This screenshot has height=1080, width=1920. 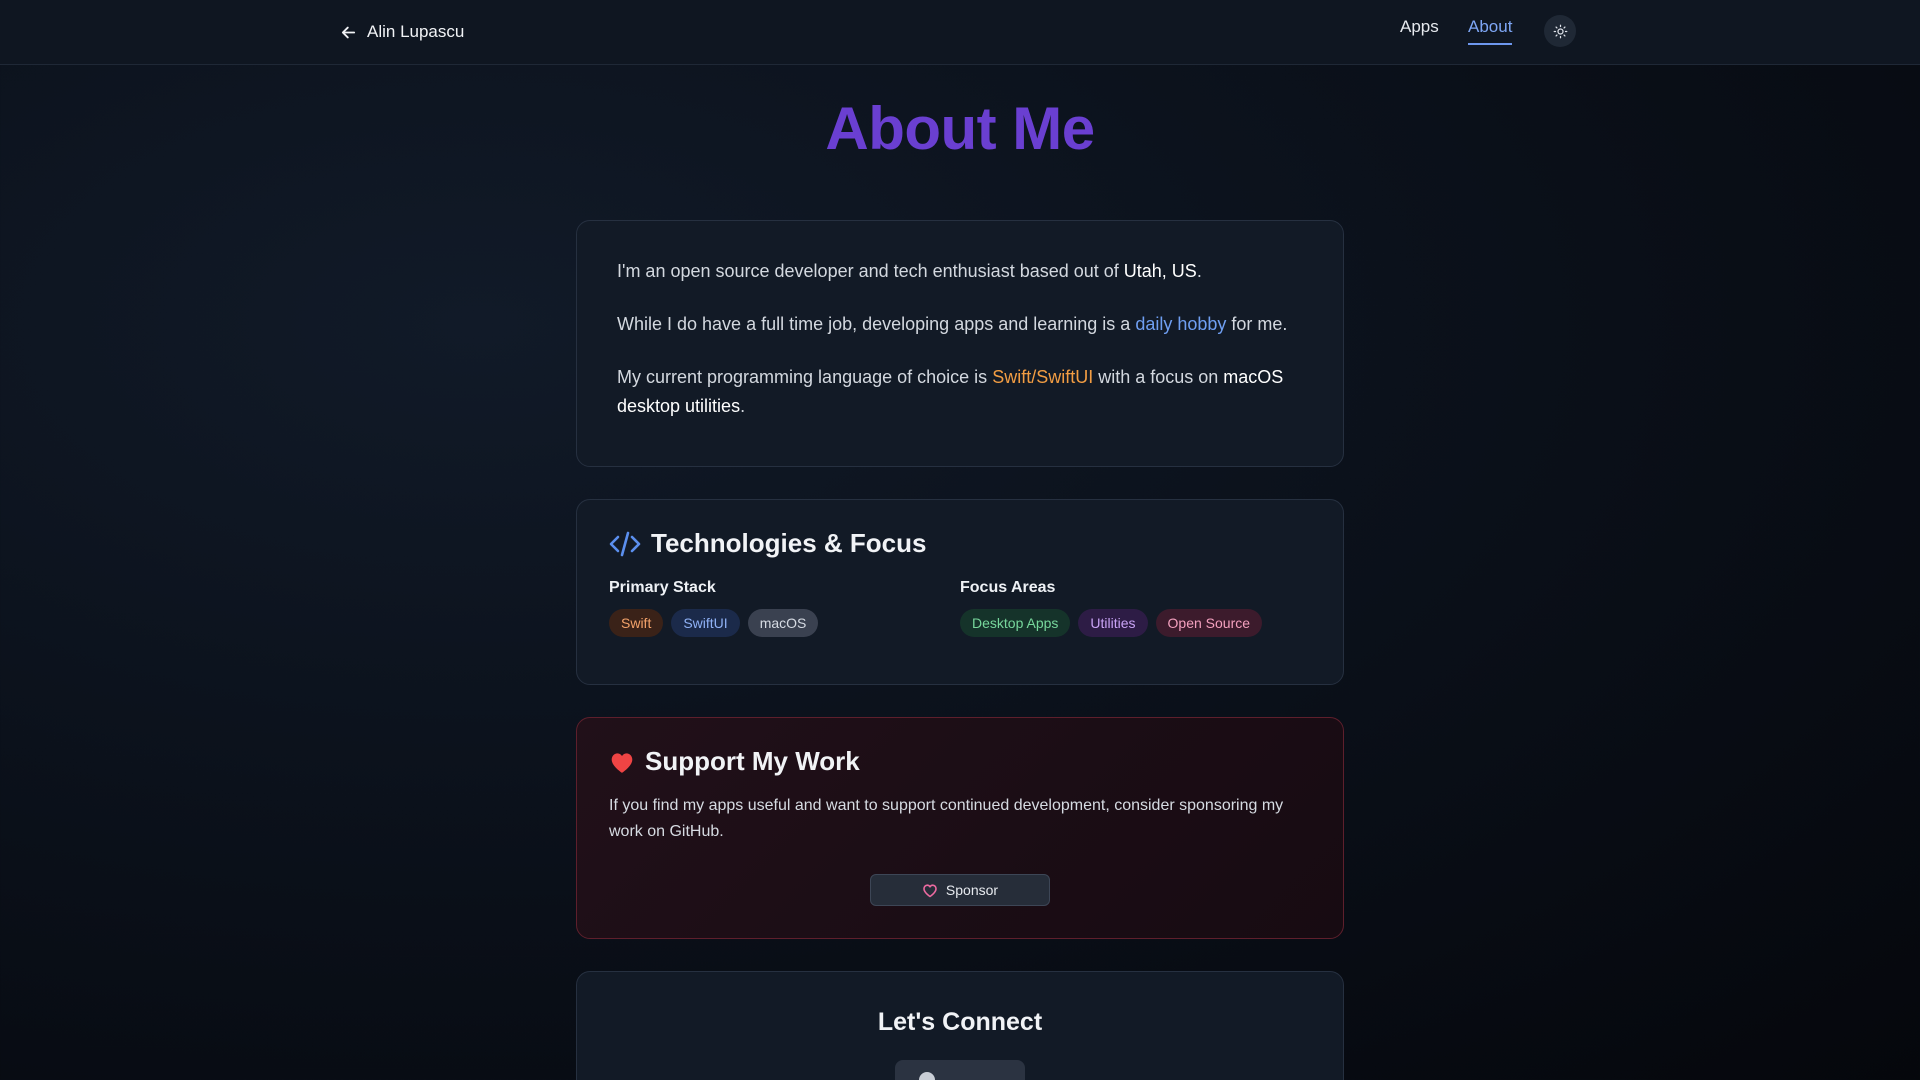 What do you see at coordinates (960, 1022) in the screenshot?
I see `connect-title: Let's Connect` at bounding box center [960, 1022].